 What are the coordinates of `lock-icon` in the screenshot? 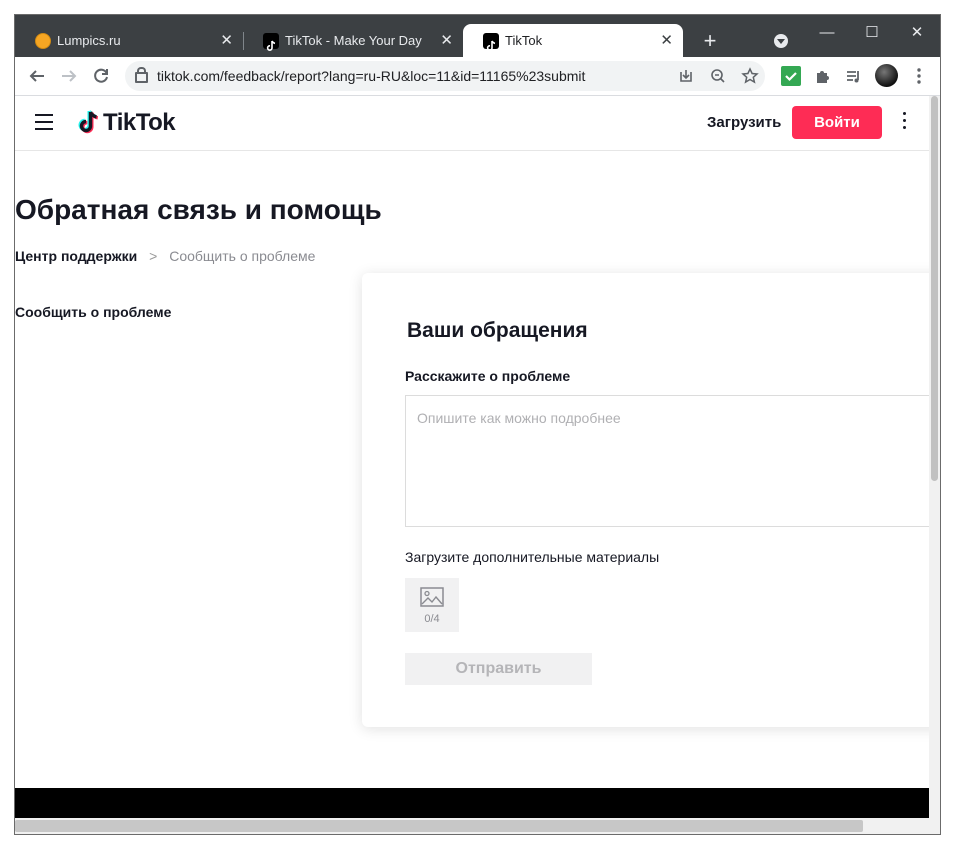 It's located at (141, 75).